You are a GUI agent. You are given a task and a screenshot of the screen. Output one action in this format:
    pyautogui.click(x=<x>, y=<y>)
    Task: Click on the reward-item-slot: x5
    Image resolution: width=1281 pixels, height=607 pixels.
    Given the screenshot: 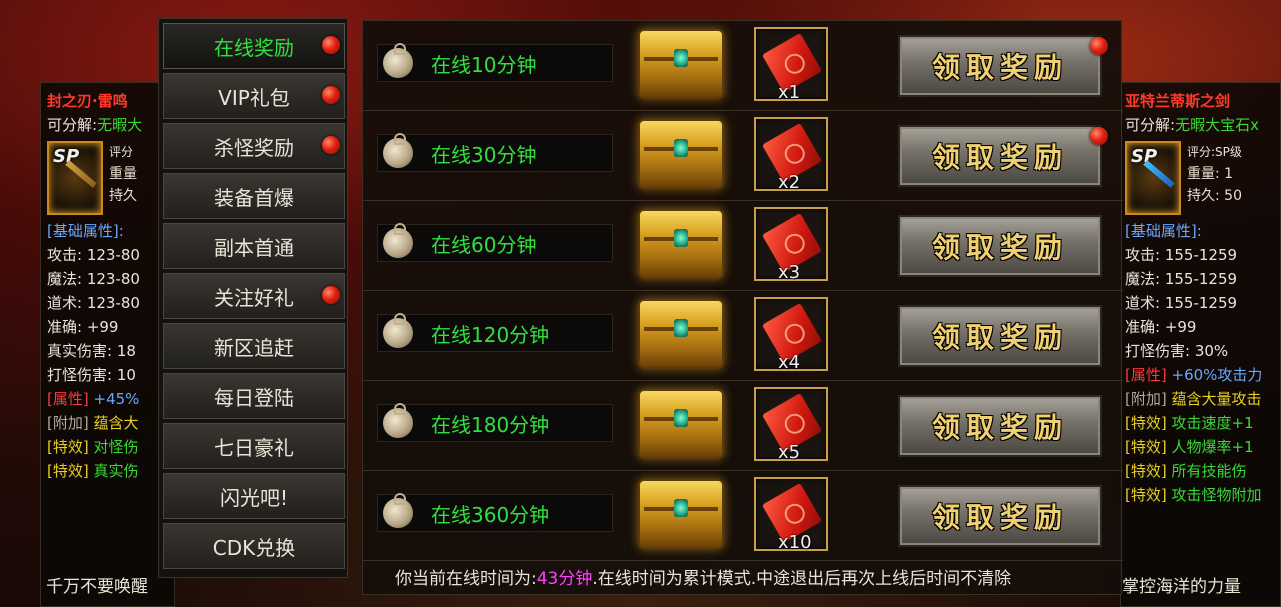 What is the action you would take?
    pyautogui.click(x=791, y=425)
    